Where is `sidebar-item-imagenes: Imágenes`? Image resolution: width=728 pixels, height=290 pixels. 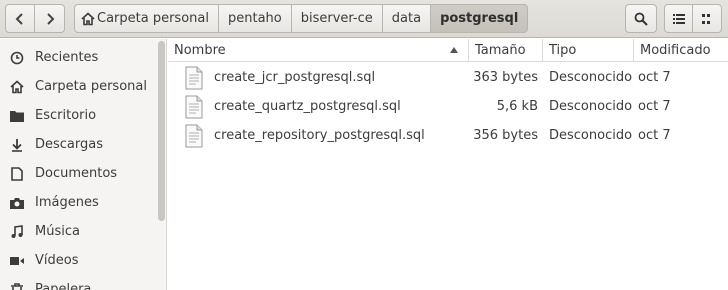
sidebar-item-imagenes: Imágenes is located at coordinates (83, 202).